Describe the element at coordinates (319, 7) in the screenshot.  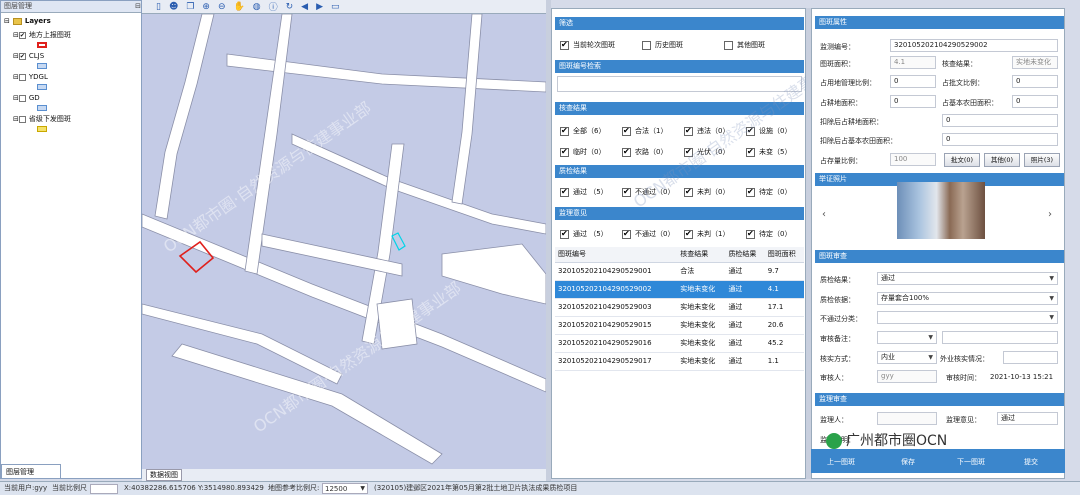
I see `forward-icon: ▶` at that location.